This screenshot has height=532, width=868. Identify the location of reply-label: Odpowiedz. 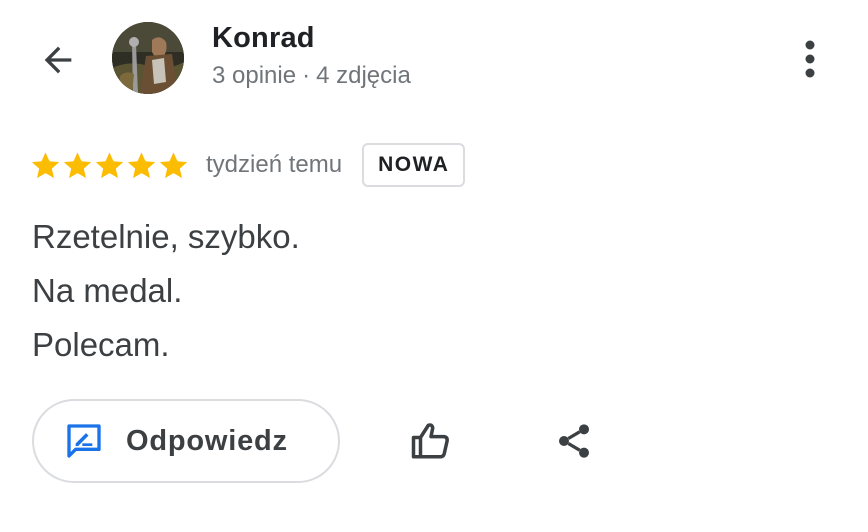
(207, 440).